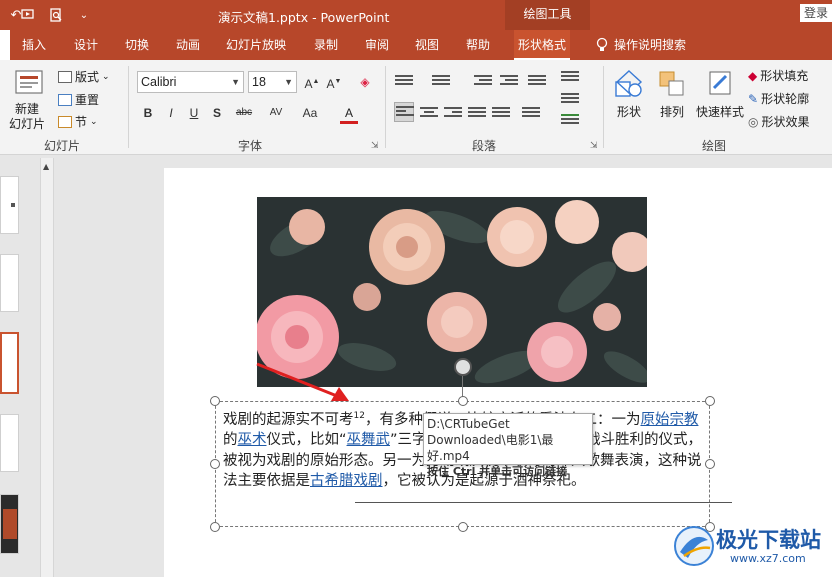  What do you see at coordinates (483, 81) in the screenshot?
I see `decrease-indent-icon` at bounding box center [483, 81].